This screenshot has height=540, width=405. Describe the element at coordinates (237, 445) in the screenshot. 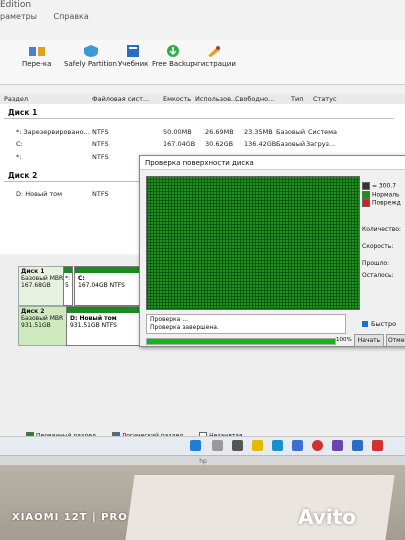

I see `task-view-icon` at that location.